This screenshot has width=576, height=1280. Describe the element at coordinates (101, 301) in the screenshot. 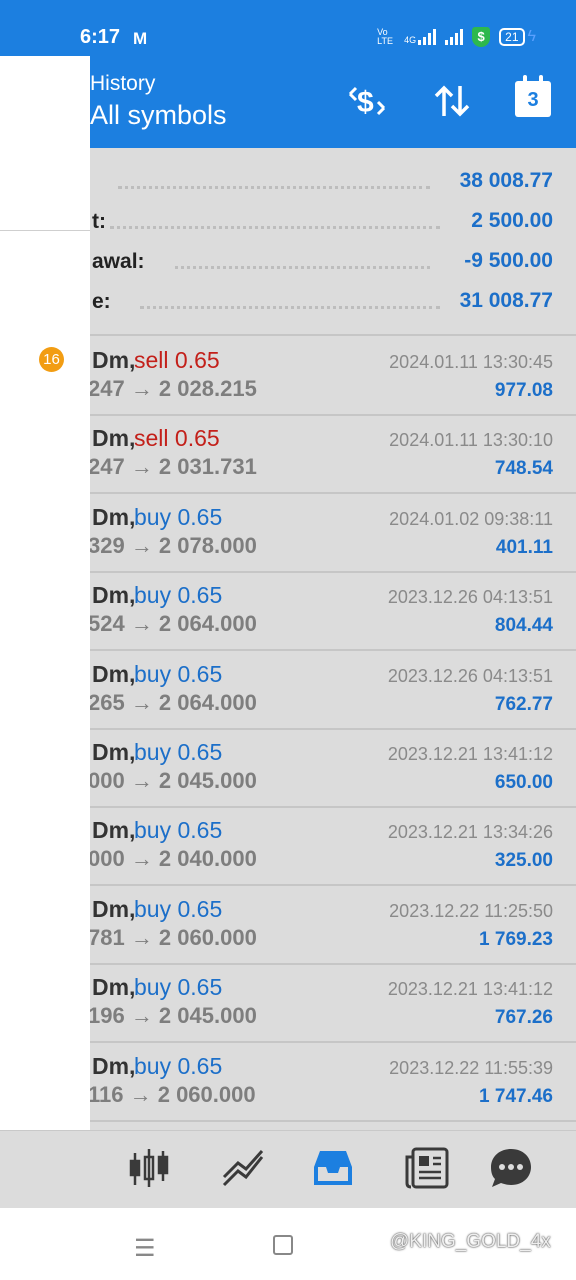

I see `summary-label: e:` at that location.